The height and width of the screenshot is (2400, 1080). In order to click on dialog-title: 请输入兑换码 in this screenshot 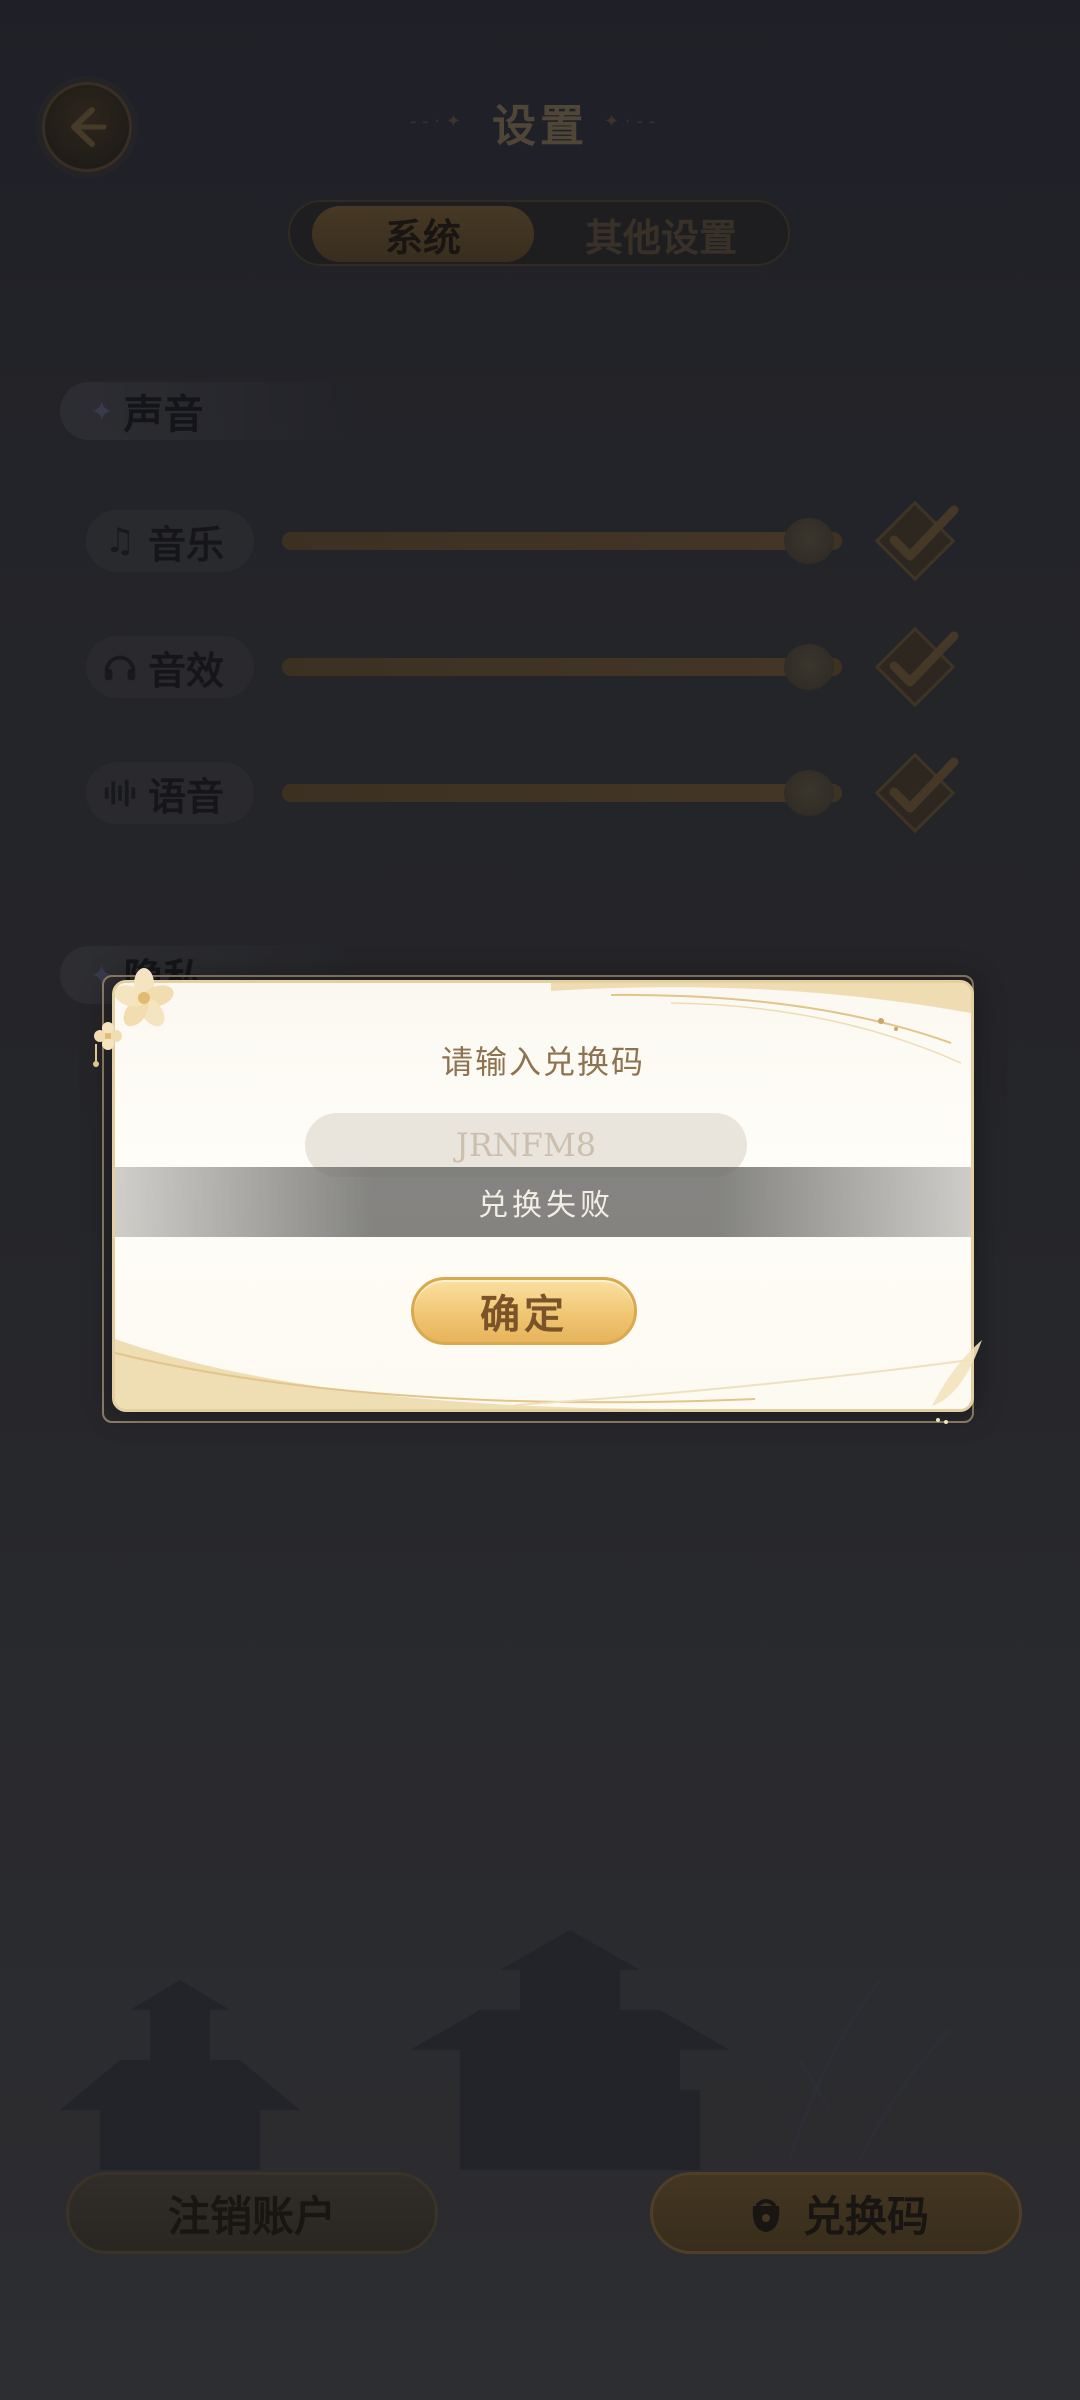, I will do `click(542, 1062)`.